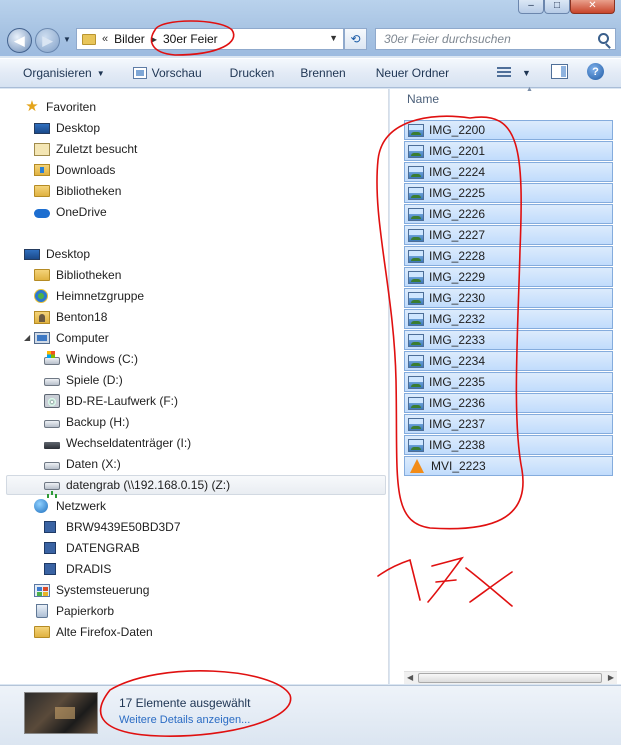  I want to click on arrow-right-icon: ▶, so click(47, 40).